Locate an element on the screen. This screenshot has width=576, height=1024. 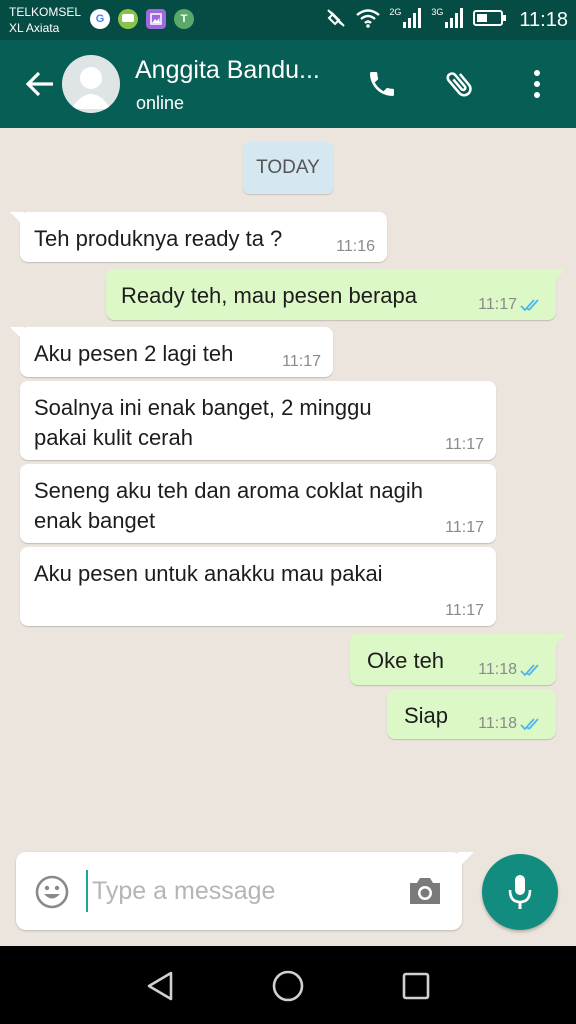
system-navigation-bar is located at coordinates (288, 985).